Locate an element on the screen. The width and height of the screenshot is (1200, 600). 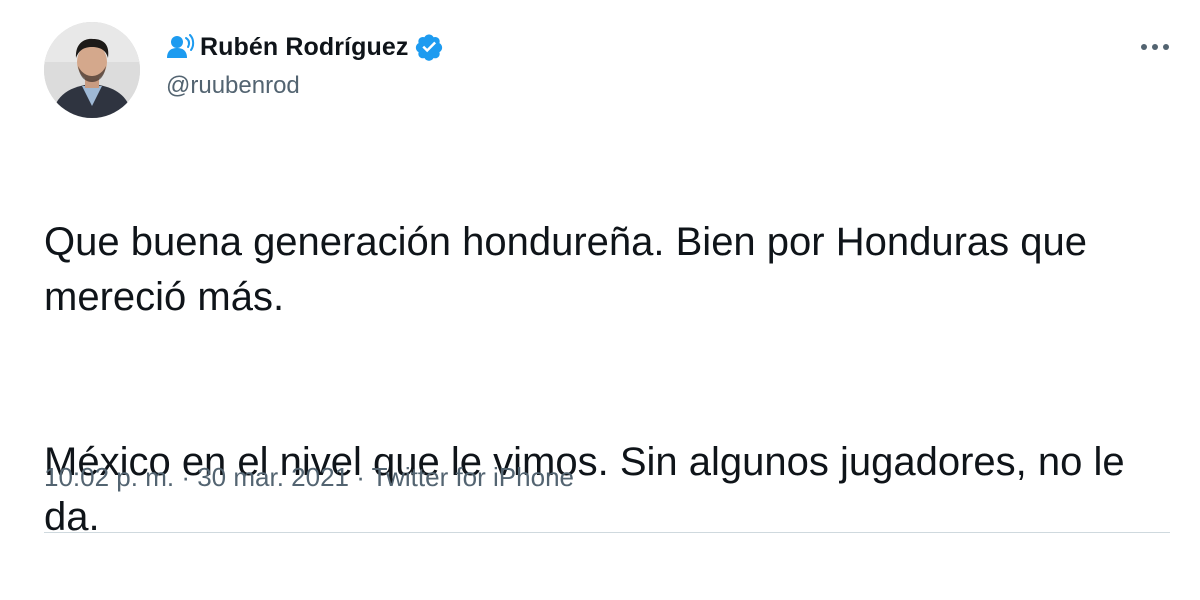
verified-badge-icon is located at coordinates (429, 47).